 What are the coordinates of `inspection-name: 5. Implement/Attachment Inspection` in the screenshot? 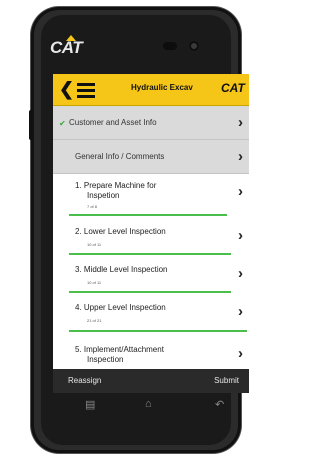 It's located at (119, 354).